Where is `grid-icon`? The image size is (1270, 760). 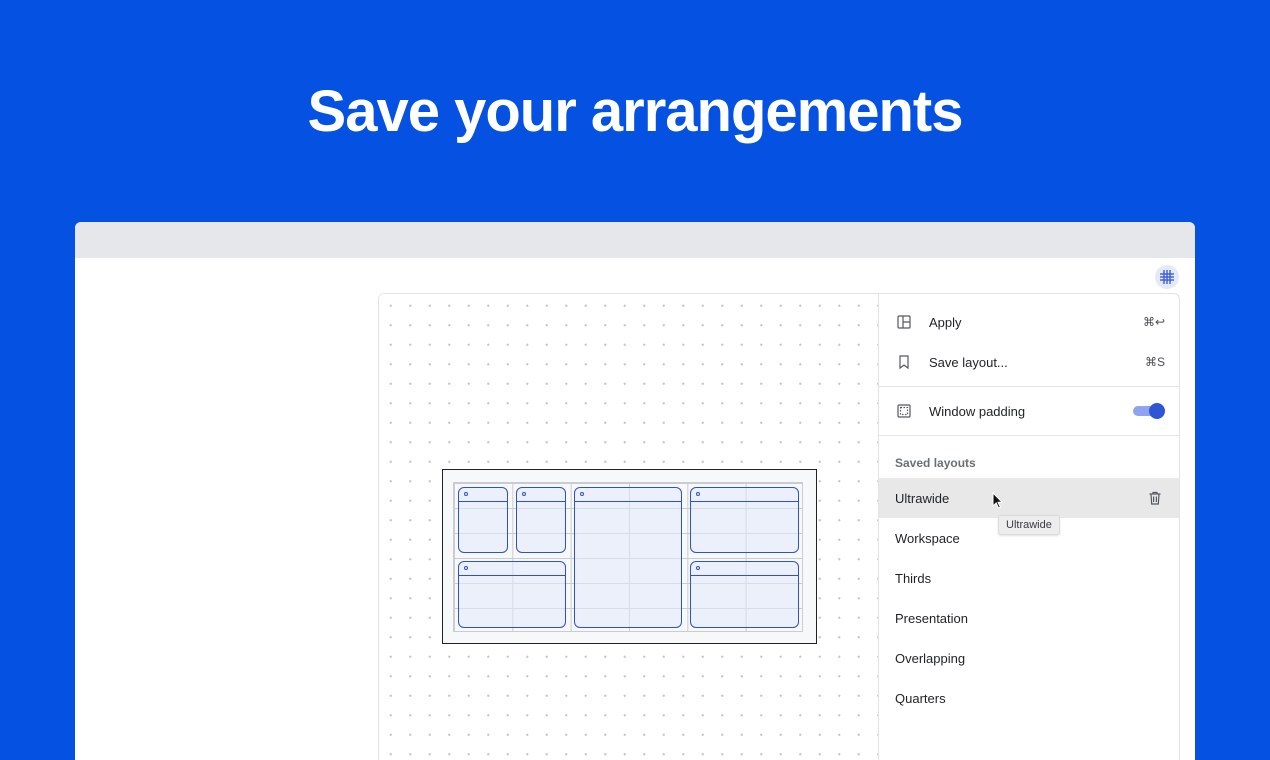
grid-icon is located at coordinates (1167, 277).